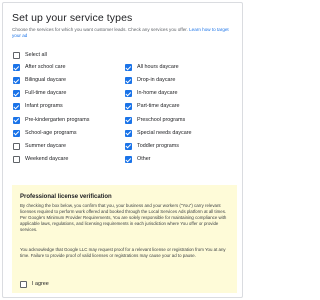 The width and height of the screenshot is (320, 300). I want to click on service-checkbox-part-time-daycare, so click(128, 107).